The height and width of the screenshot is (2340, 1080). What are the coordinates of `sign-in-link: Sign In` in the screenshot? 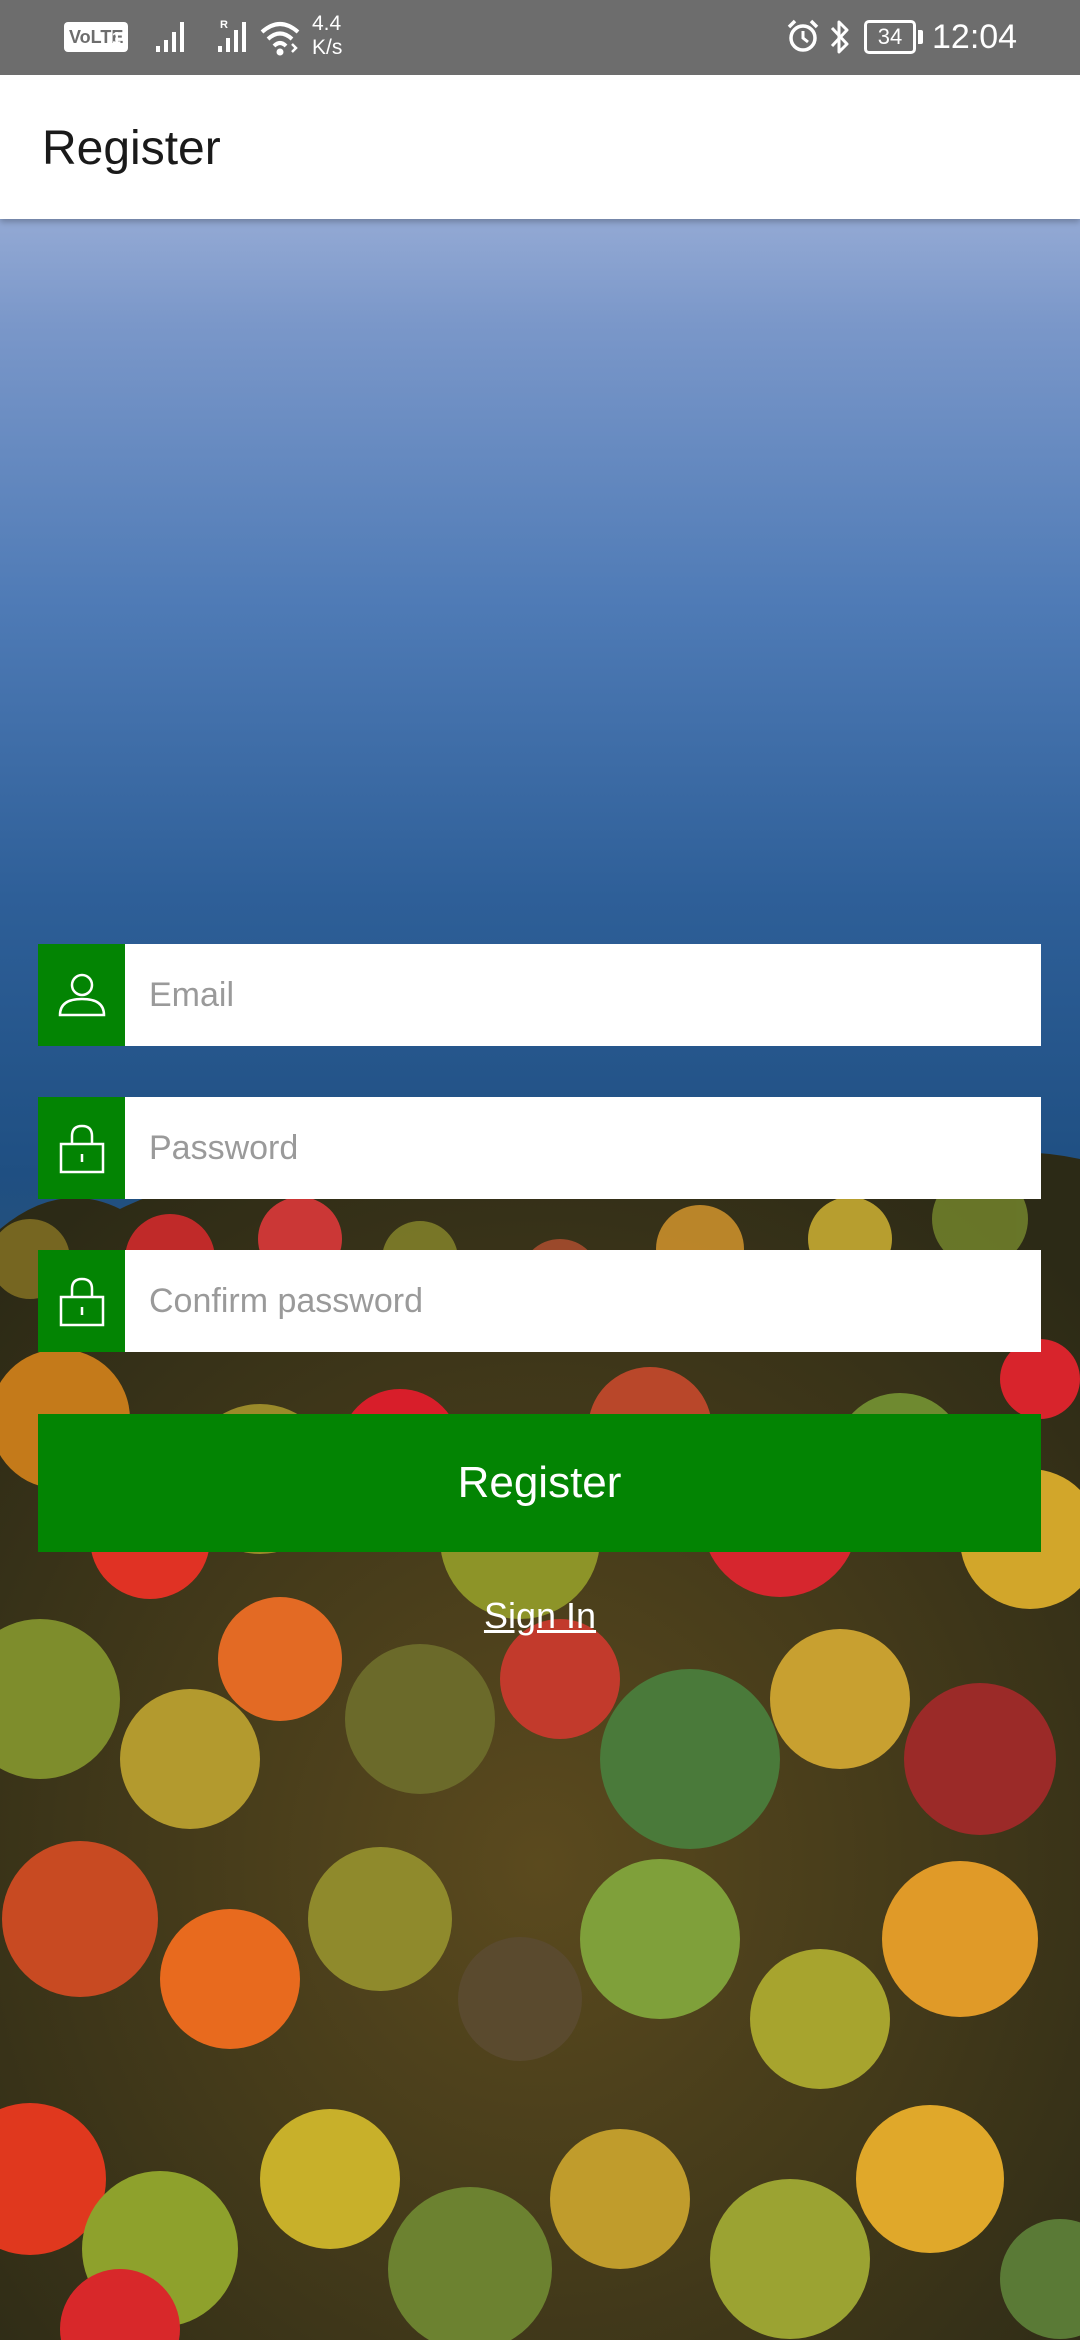 It's located at (540, 1616).